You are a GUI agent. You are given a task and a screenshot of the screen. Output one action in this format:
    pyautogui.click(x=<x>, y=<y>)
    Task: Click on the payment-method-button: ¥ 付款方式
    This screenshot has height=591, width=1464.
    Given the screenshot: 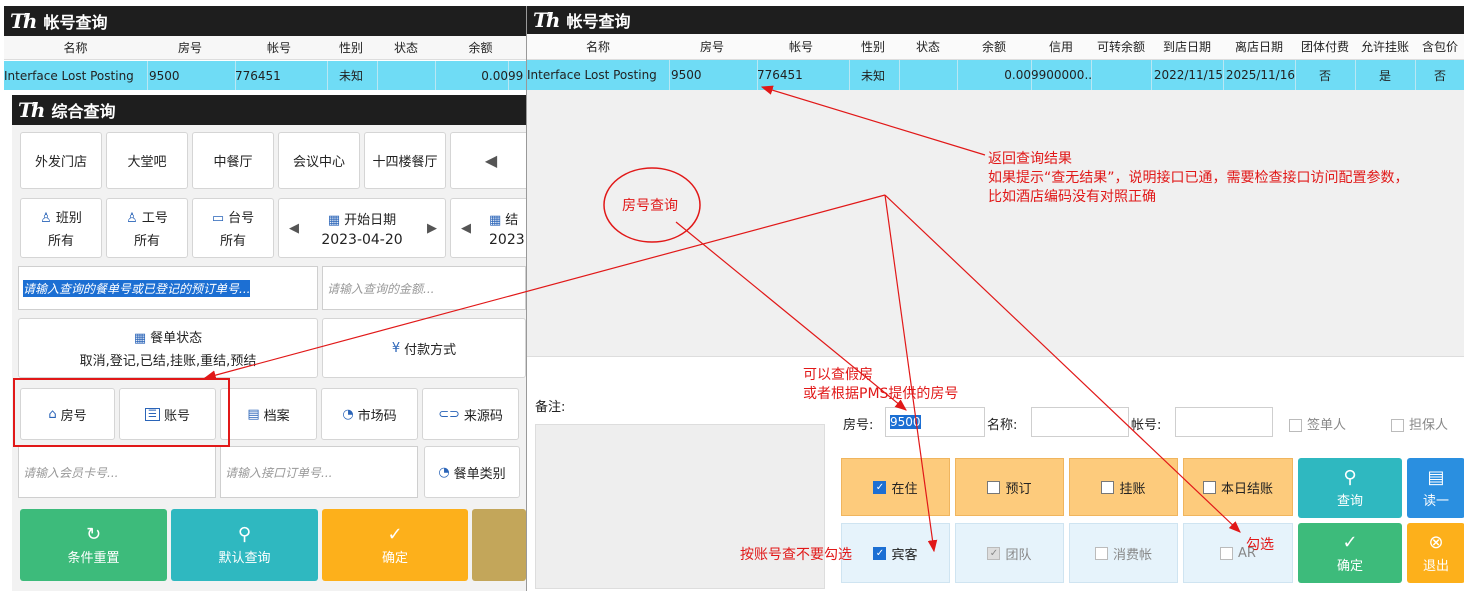 What is the action you would take?
    pyautogui.click(x=424, y=348)
    